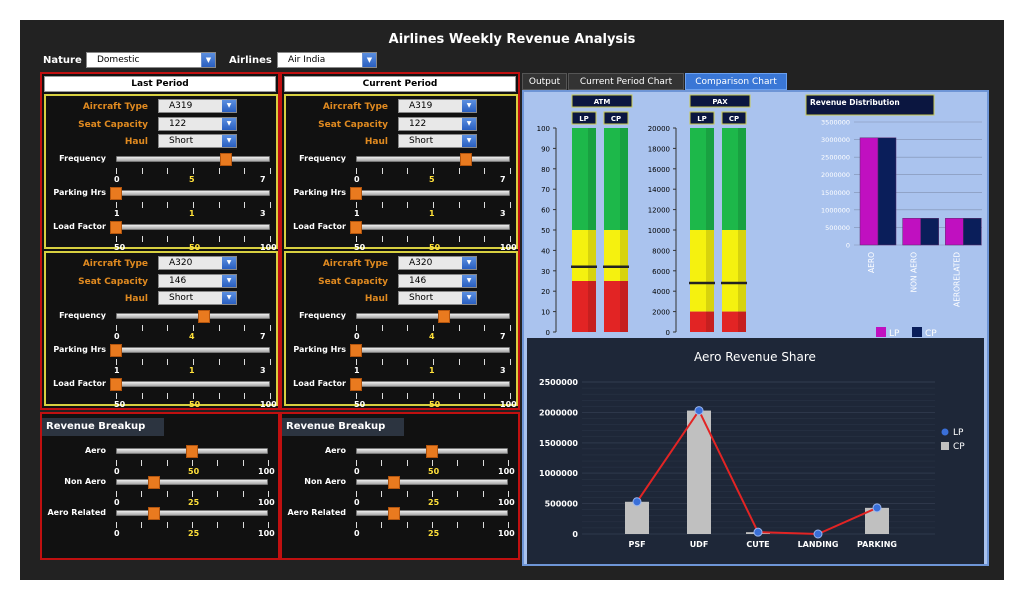  I want to click on slider-mid: 1, so click(192, 213).